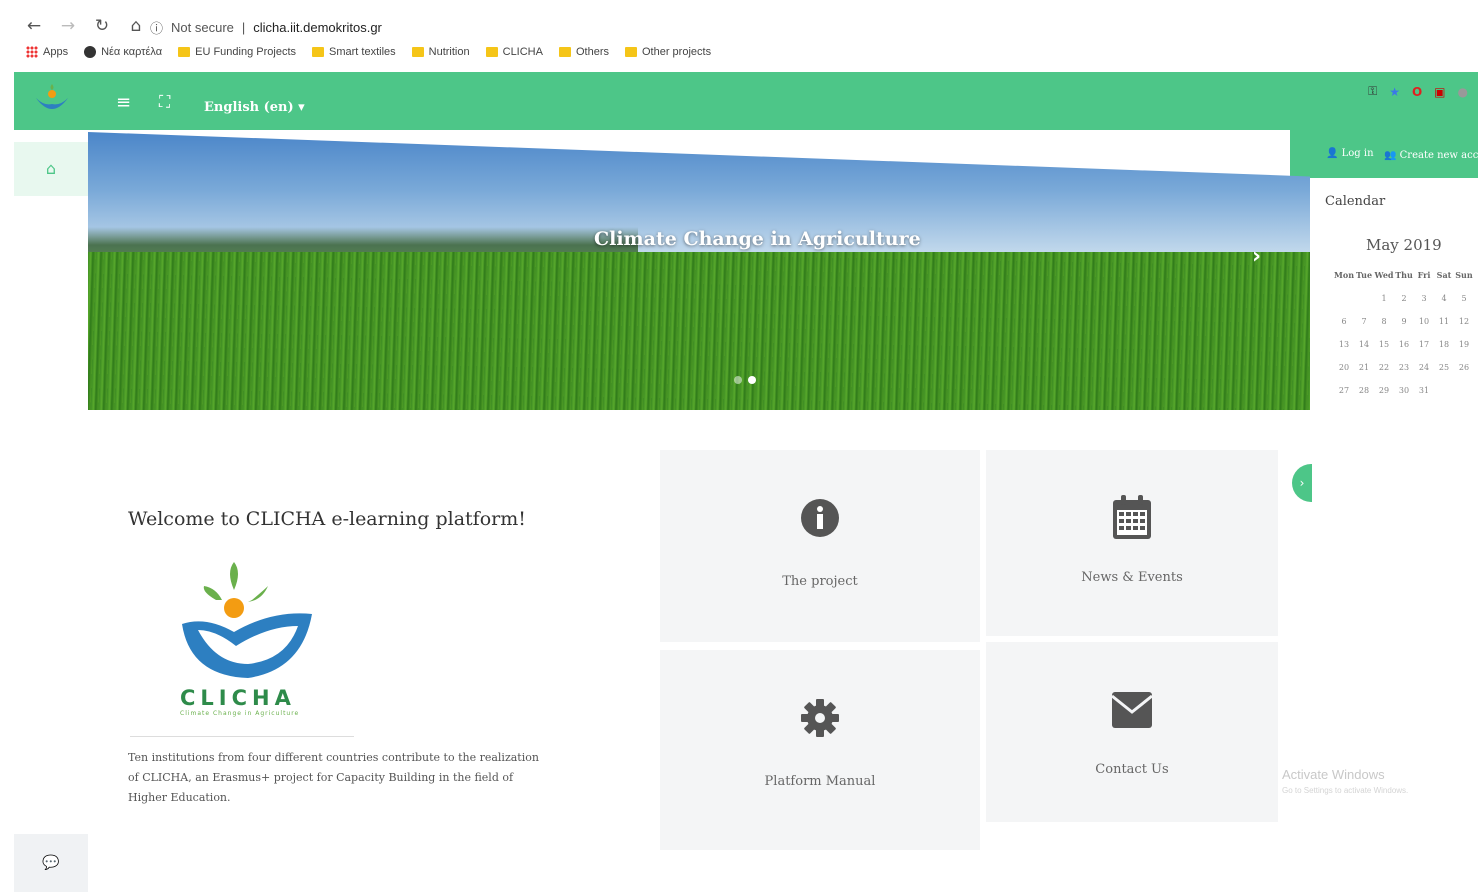 The height and width of the screenshot is (895, 1478). What do you see at coordinates (242, 736) in the screenshot?
I see `divider` at bounding box center [242, 736].